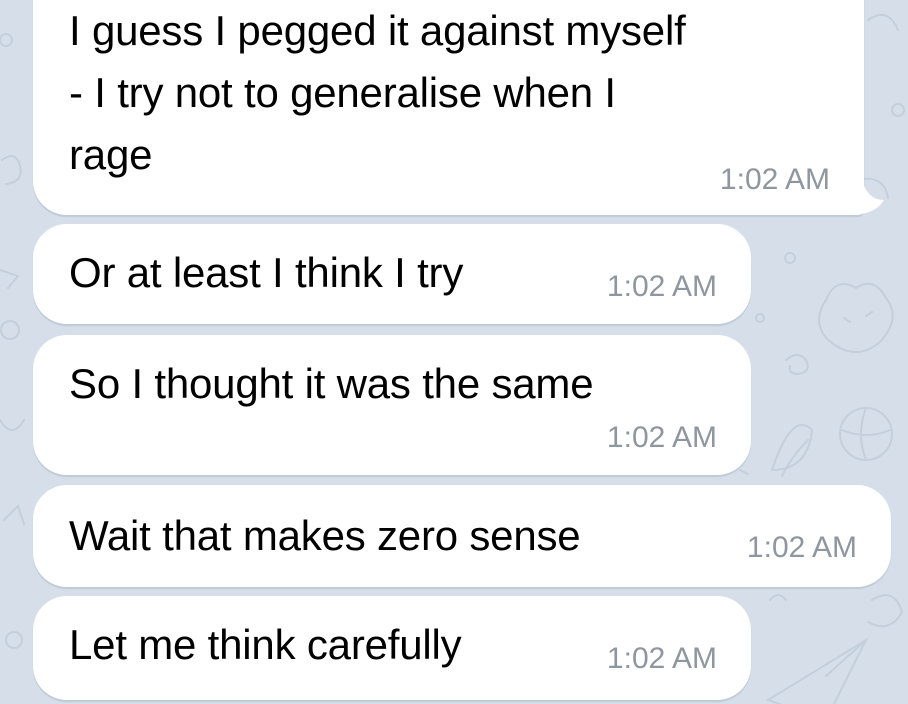  Describe the element at coordinates (342, 92) in the screenshot. I see `message-line: - I try not to generalise when I` at that location.